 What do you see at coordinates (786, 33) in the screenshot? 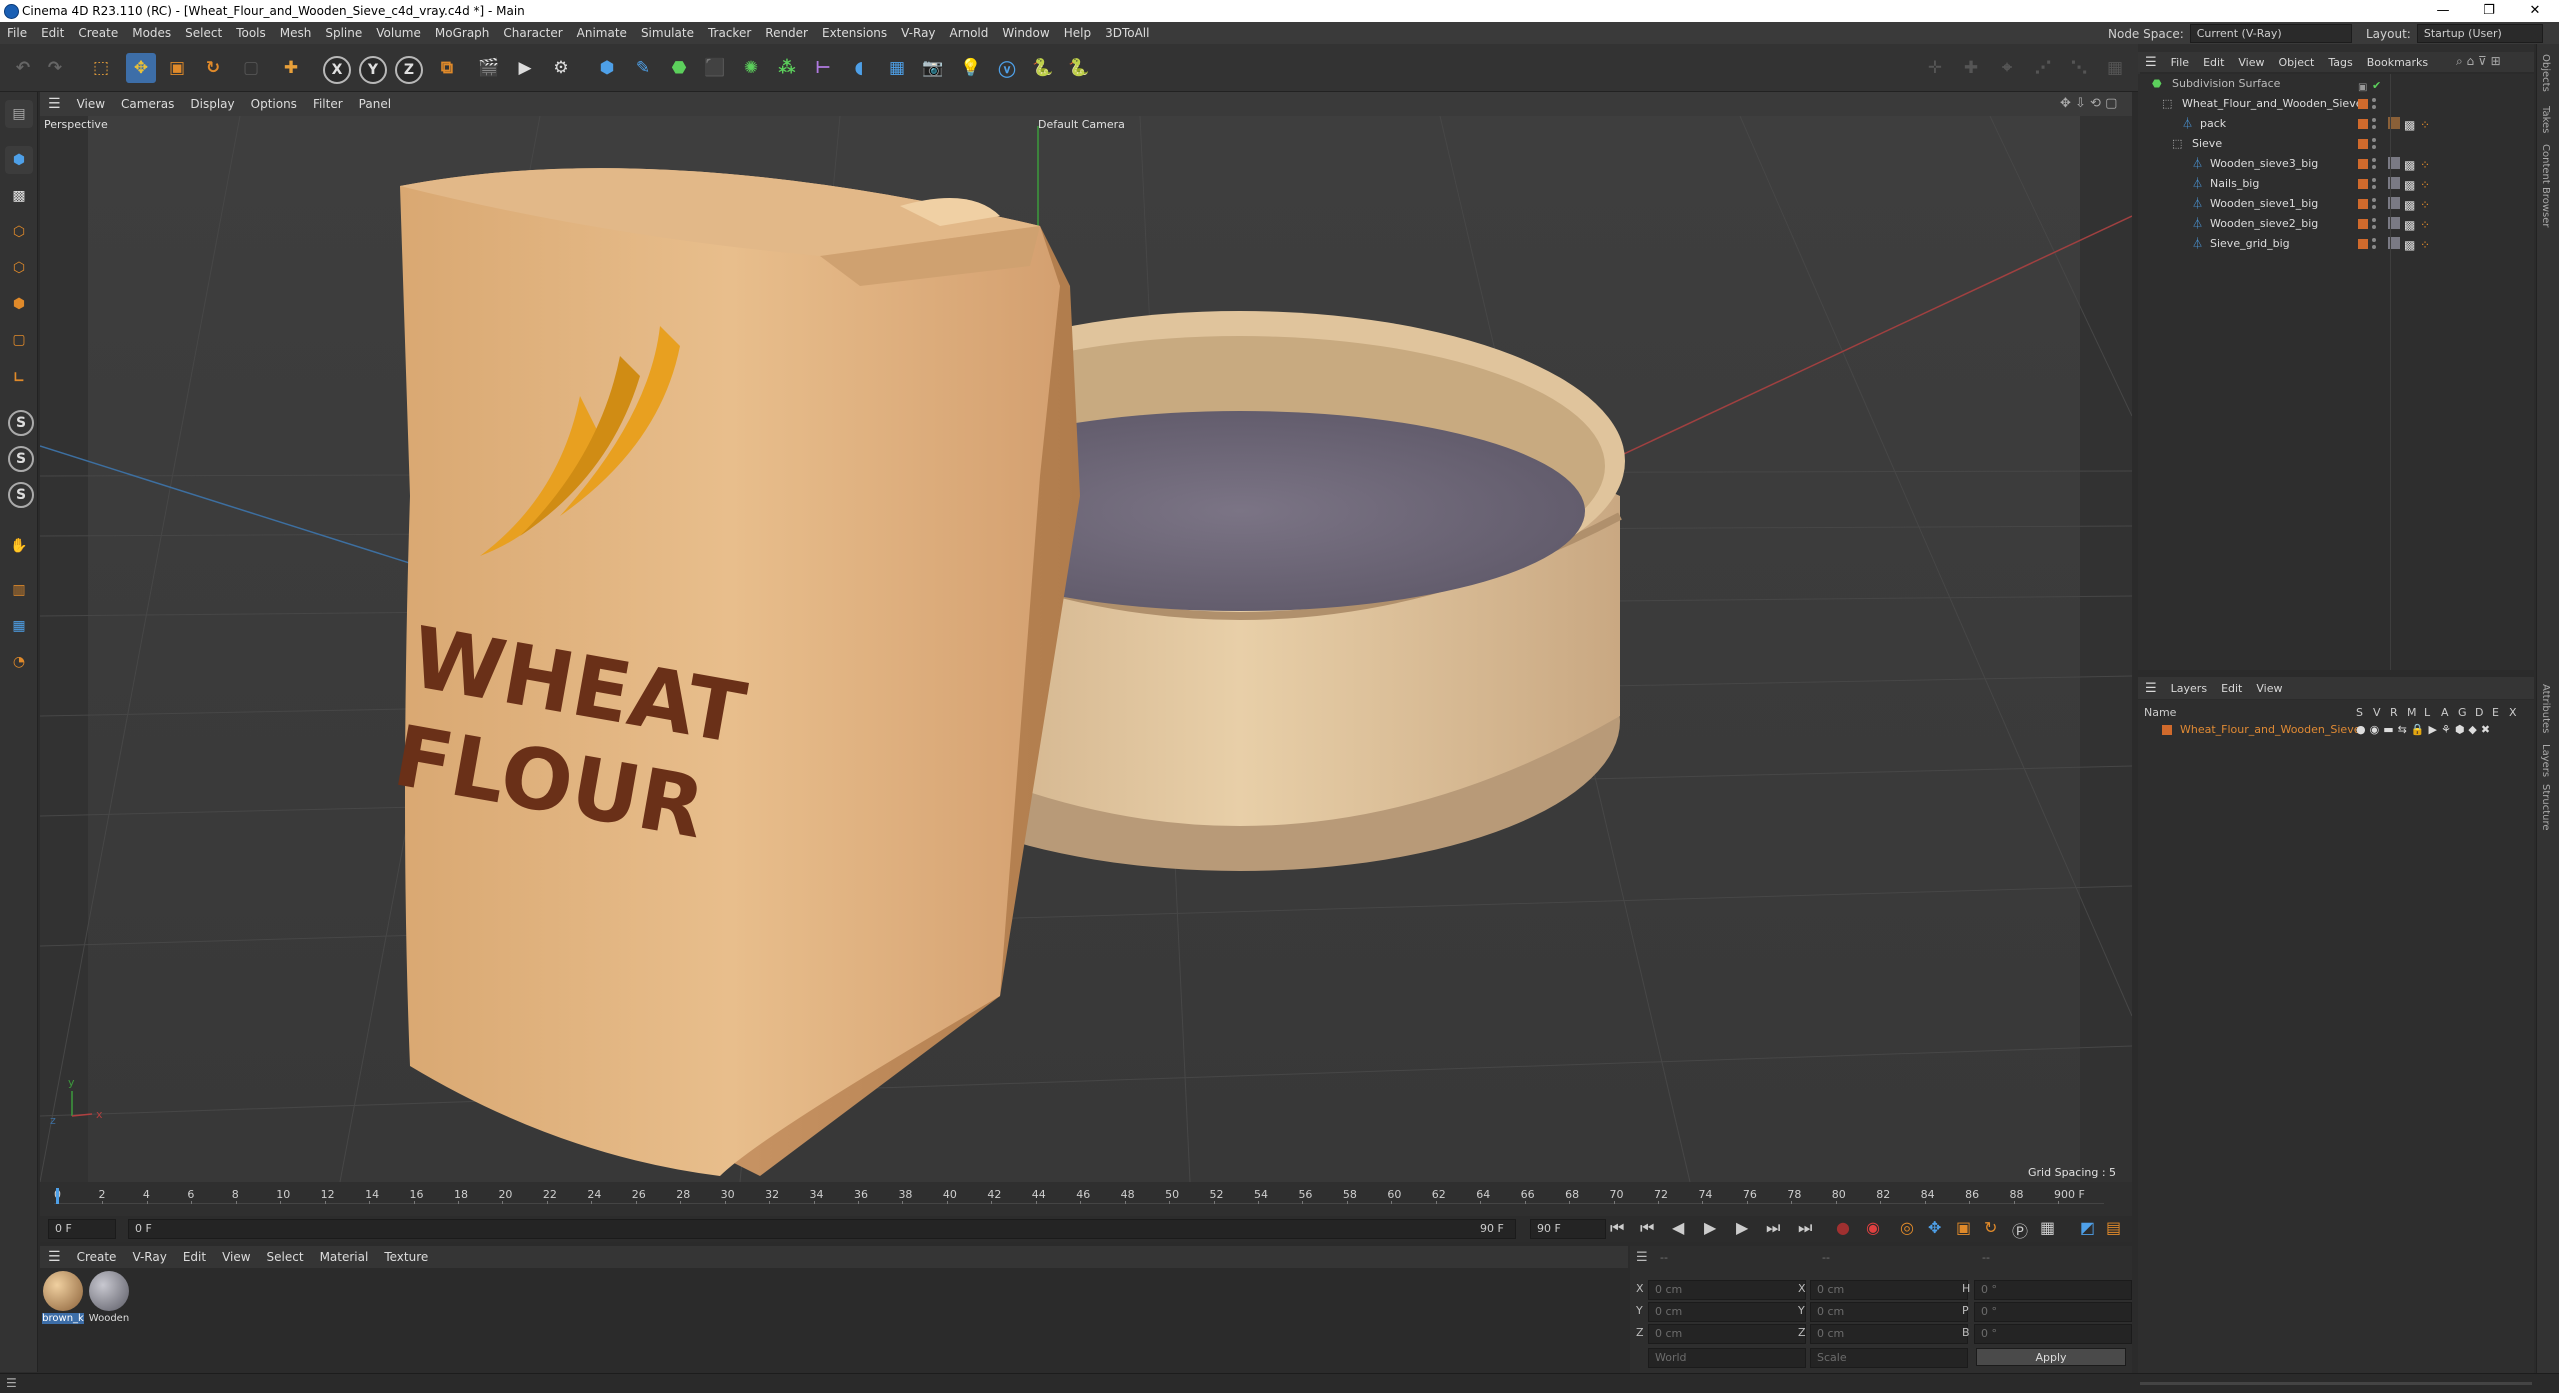
I see `menu-render: Render` at bounding box center [786, 33].